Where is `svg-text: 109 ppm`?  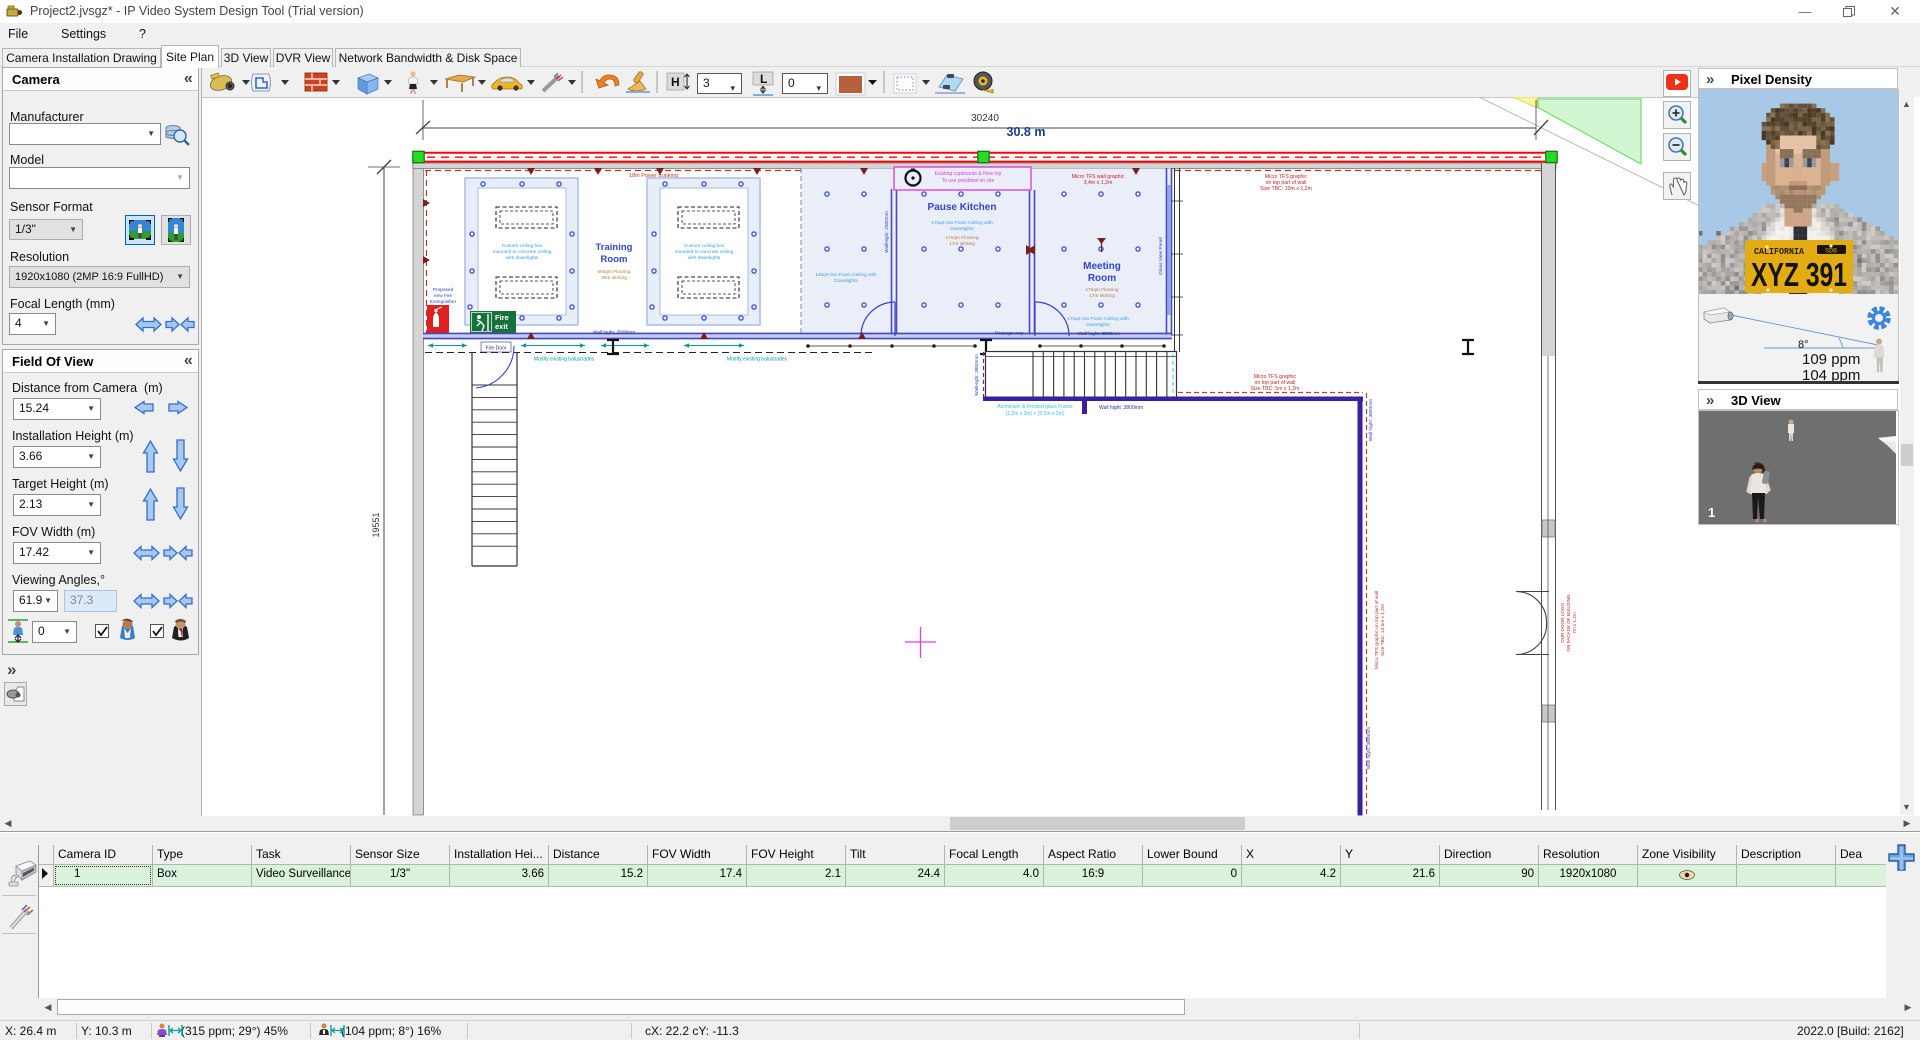
svg-text: 109 ppm is located at coordinates (1831, 359).